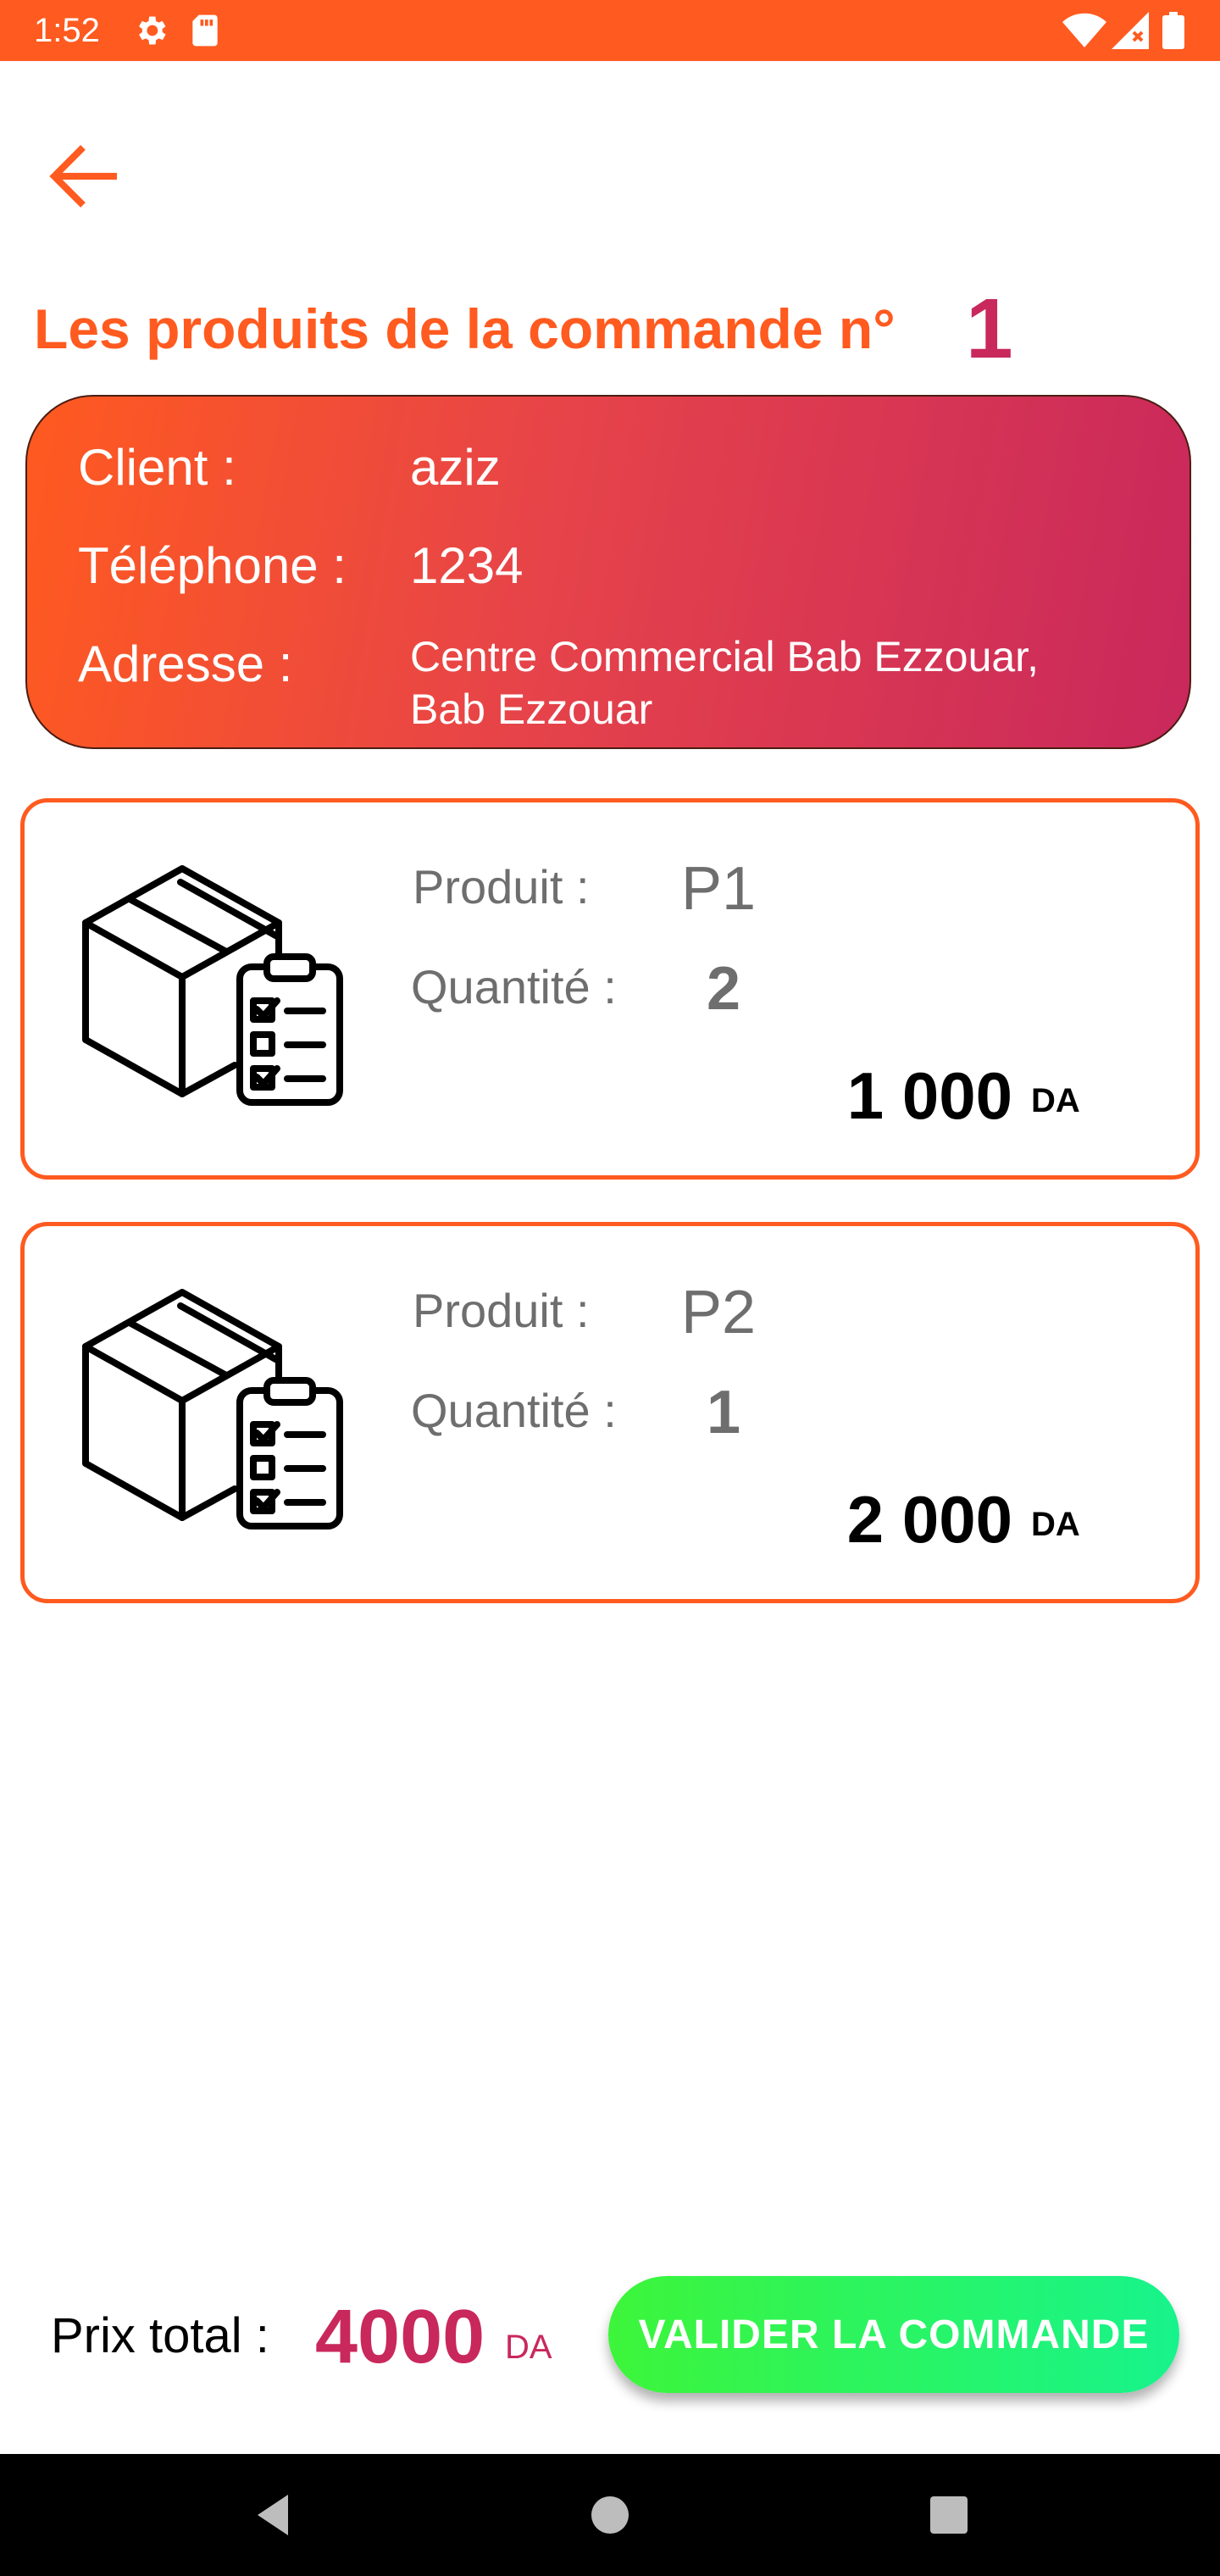 Image resolution: width=1220 pixels, height=2576 pixels. Describe the element at coordinates (948, 2514) in the screenshot. I see `recents-square-icon` at that location.